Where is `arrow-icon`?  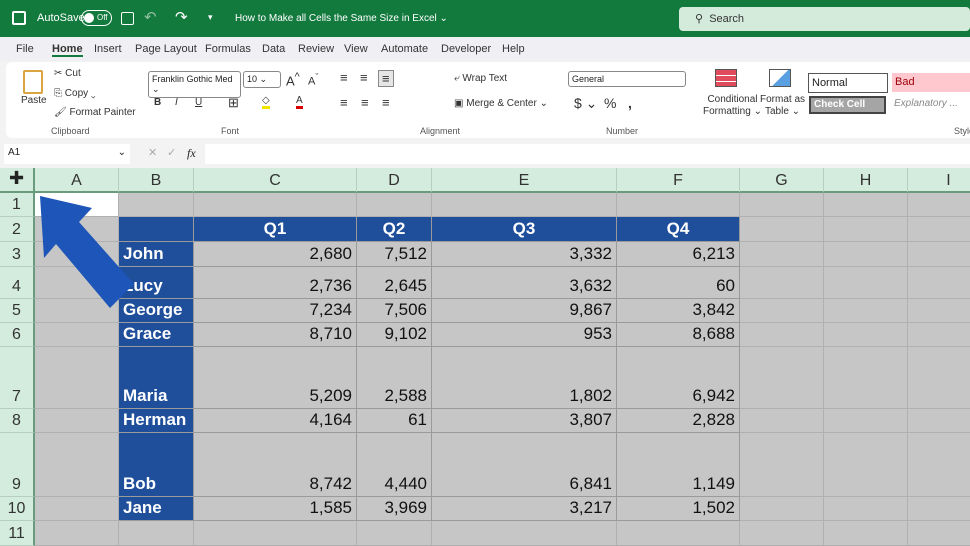
arrow-icon is located at coordinates (87, 252).